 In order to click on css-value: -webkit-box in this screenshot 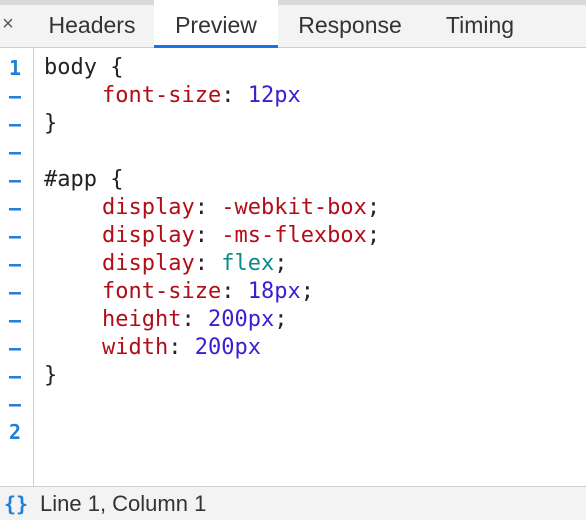, I will do `click(294, 207)`.